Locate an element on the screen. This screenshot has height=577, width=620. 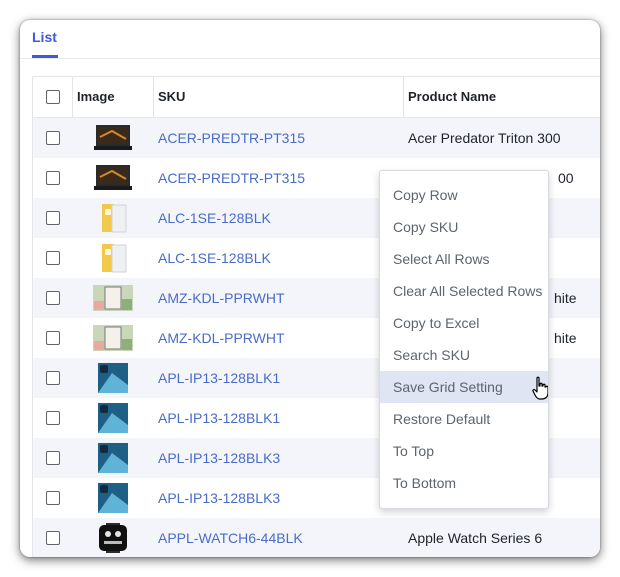
select-all-checkbox is located at coordinates (53, 97).